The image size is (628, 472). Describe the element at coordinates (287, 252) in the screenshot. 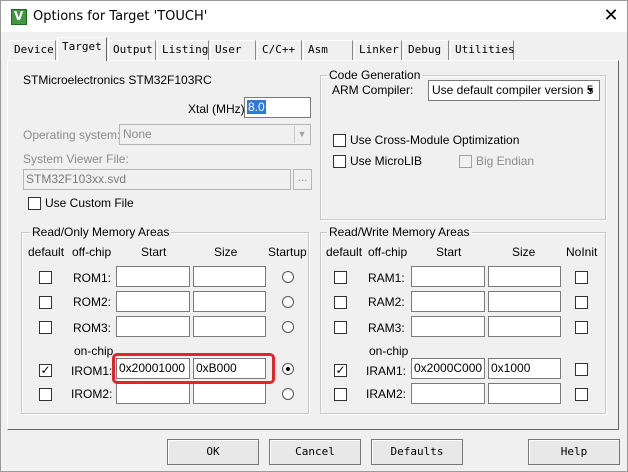

I see `ro-header-startup: Startup` at that location.